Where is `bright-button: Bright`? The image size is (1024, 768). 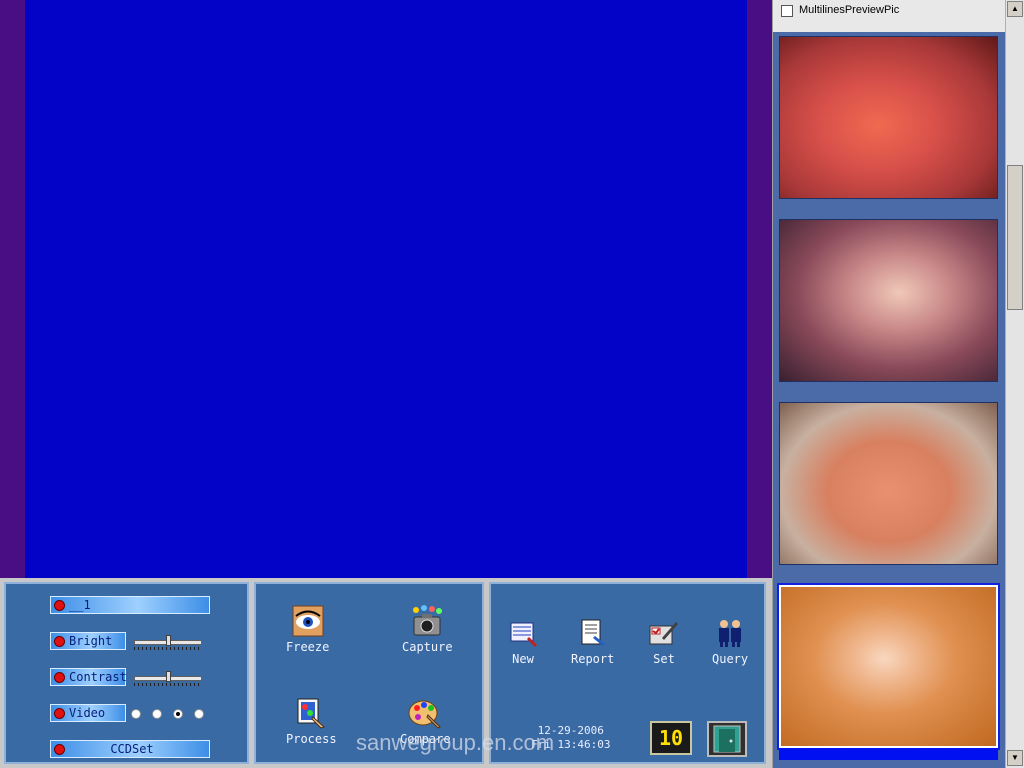 bright-button: Bright is located at coordinates (88, 641).